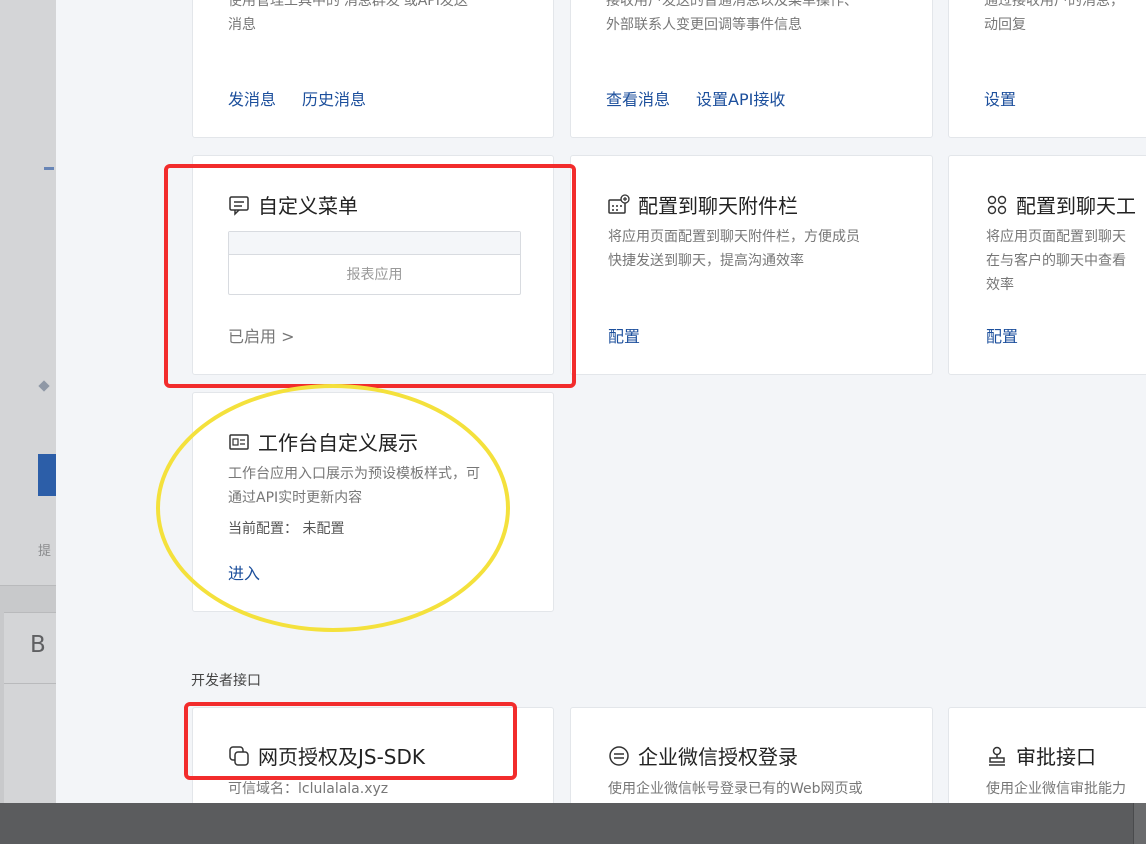 The width and height of the screenshot is (1146, 844). Describe the element at coordinates (49, 168) in the screenshot. I see `nav-marker` at that location.